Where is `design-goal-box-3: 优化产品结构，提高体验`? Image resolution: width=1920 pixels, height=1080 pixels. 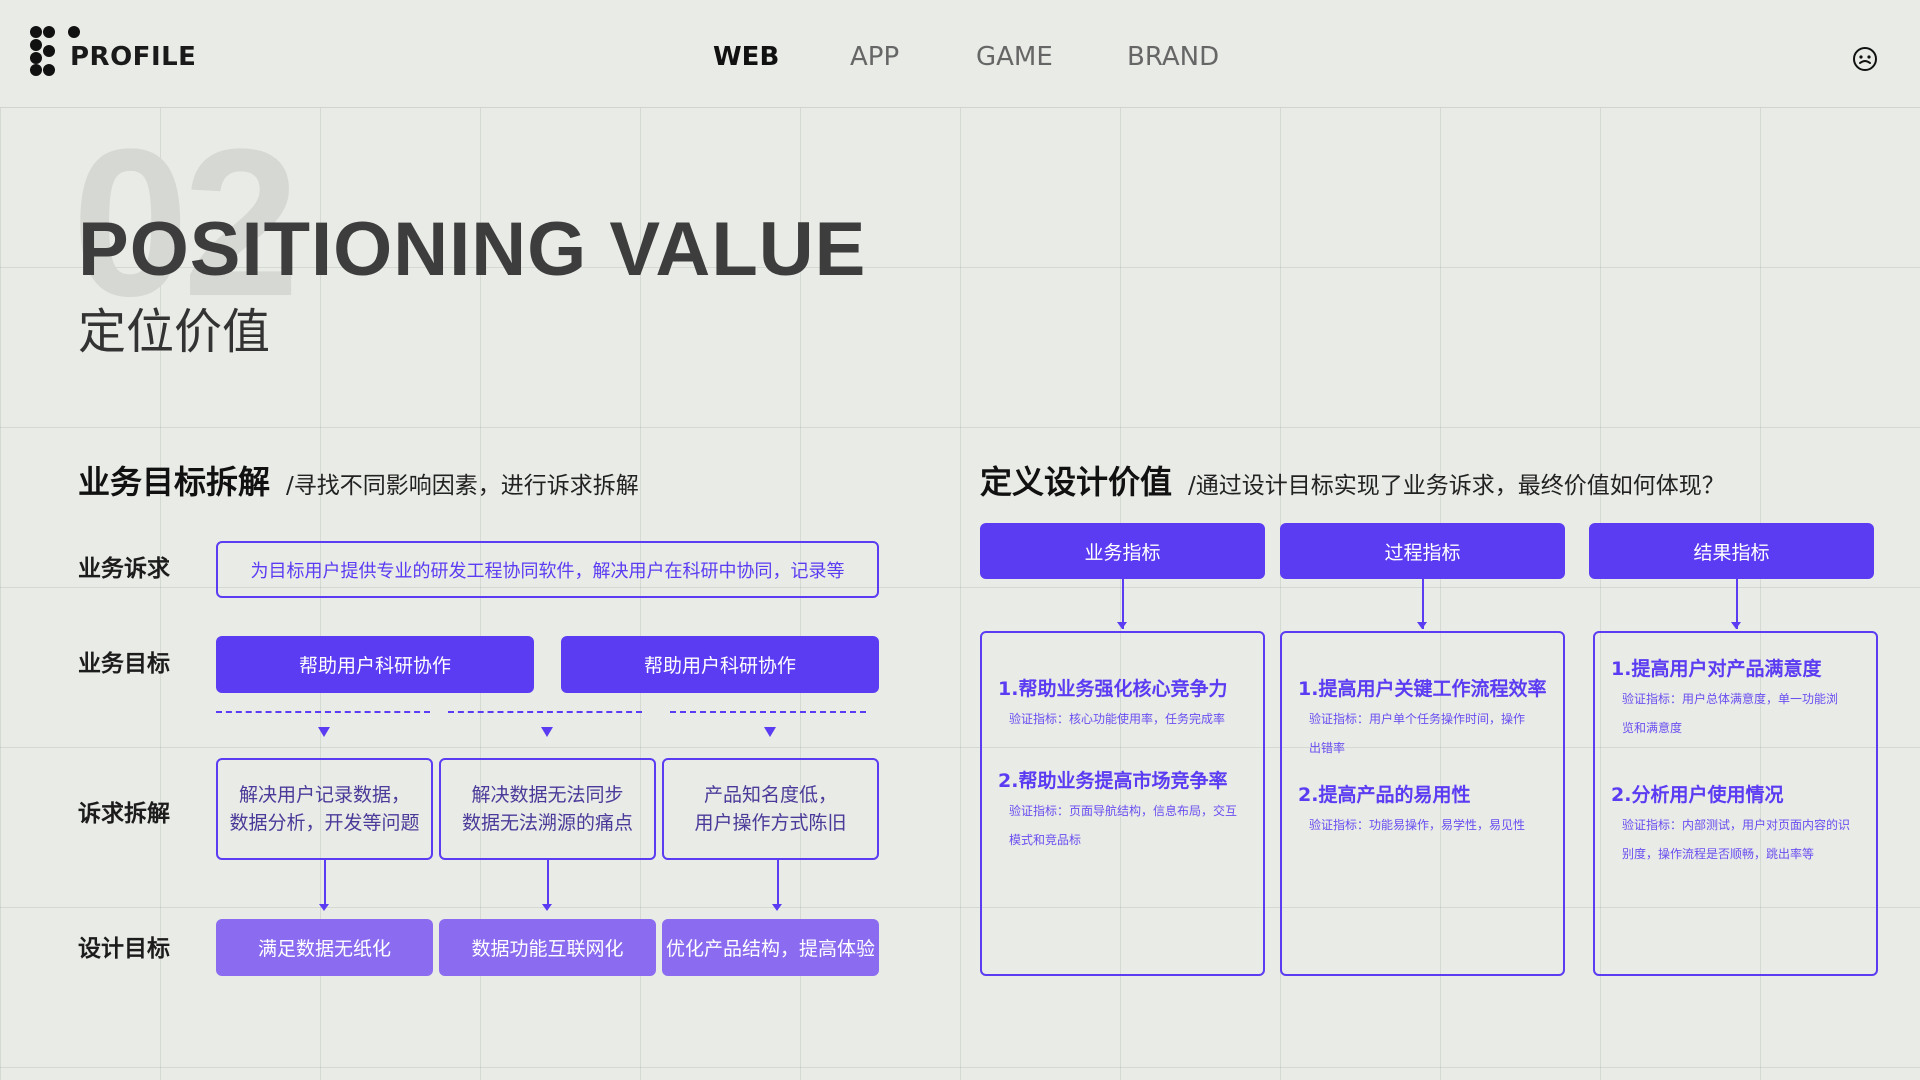 design-goal-box-3: 优化产品结构，提高体验 is located at coordinates (770, 947).